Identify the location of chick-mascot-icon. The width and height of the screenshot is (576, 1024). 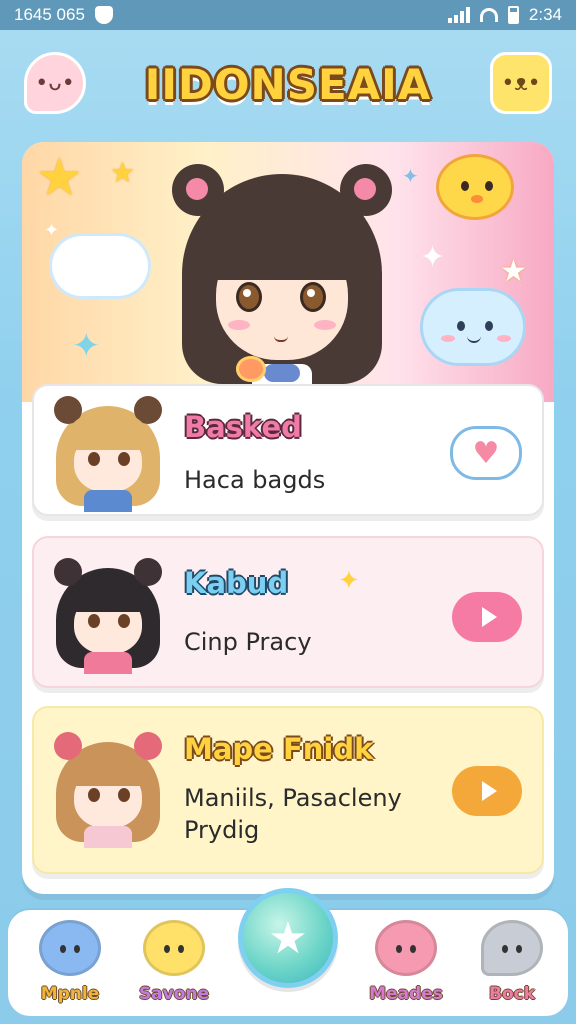
(475, 187).